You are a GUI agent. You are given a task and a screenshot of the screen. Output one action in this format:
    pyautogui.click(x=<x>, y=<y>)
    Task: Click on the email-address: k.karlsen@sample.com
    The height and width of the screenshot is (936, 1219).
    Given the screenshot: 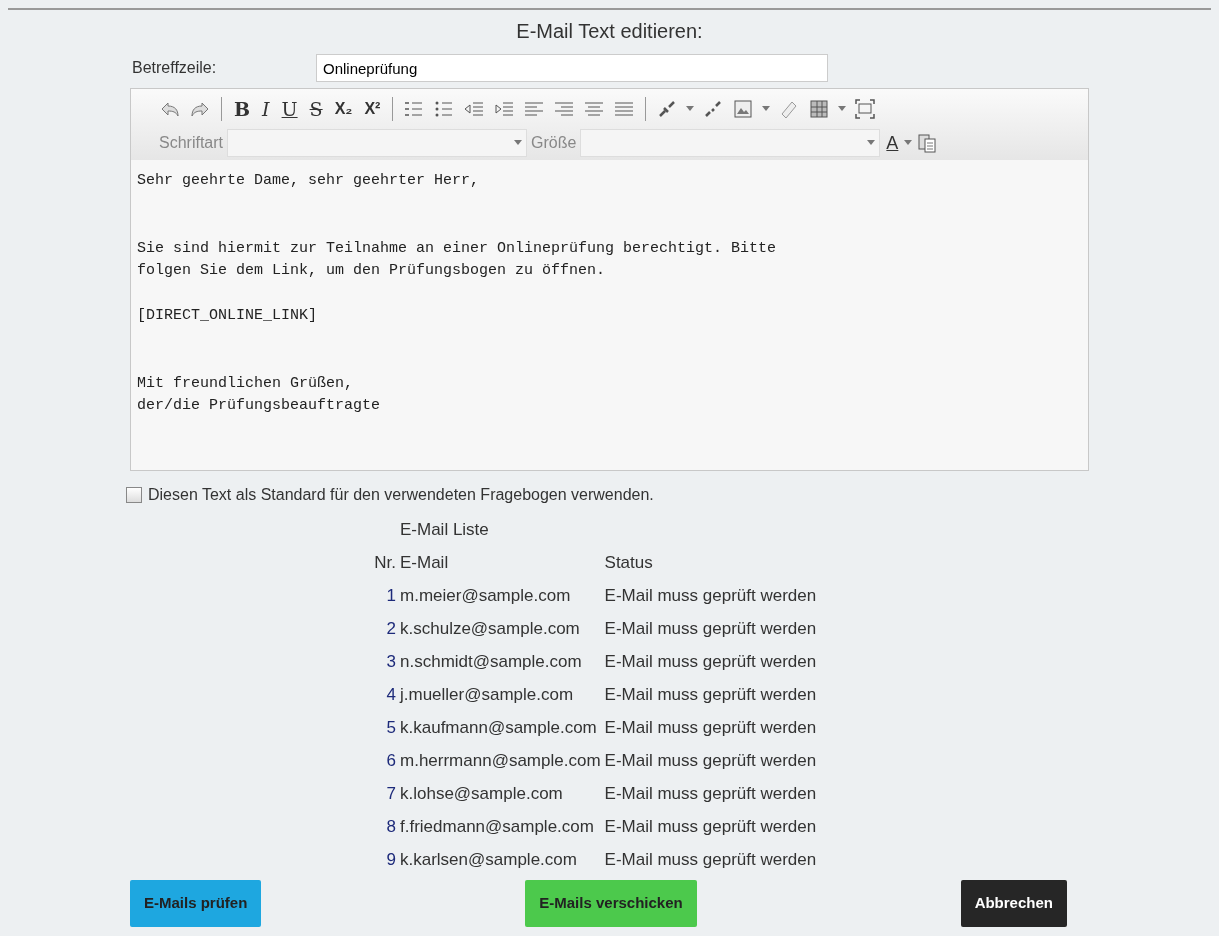 What is the action you would take?
    pyautogui.click(x=488, y=859)
    